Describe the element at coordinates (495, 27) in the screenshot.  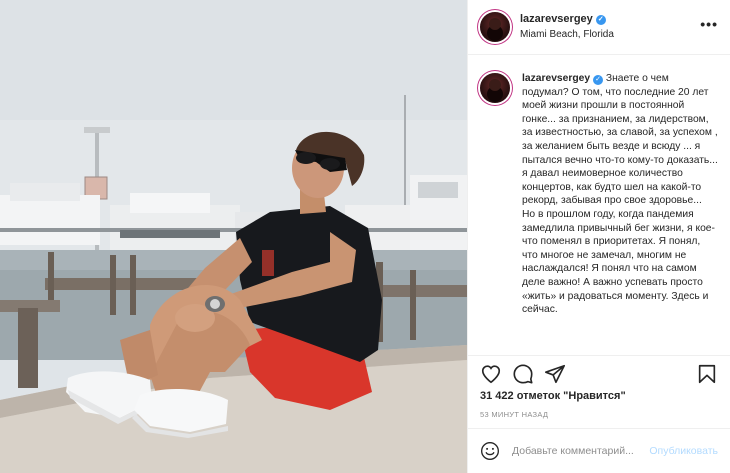
I see `avatar` at that location.